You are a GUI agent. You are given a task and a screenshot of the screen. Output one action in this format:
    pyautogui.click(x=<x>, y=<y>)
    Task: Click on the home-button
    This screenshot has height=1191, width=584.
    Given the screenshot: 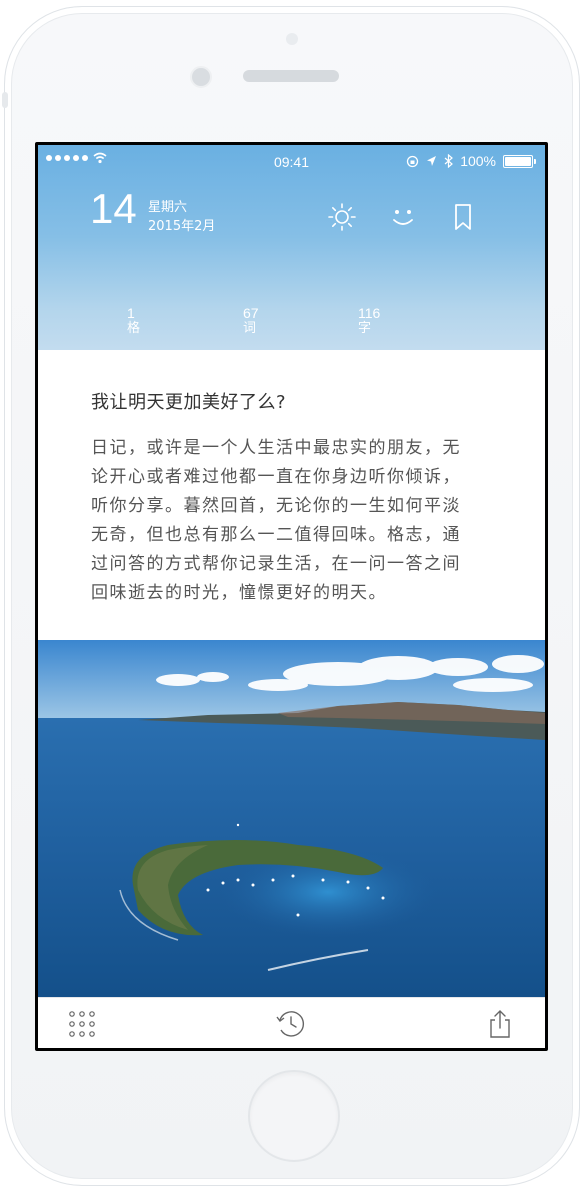 What is the action you would take?
    pyautogui.click(x=294, y=1116)
    